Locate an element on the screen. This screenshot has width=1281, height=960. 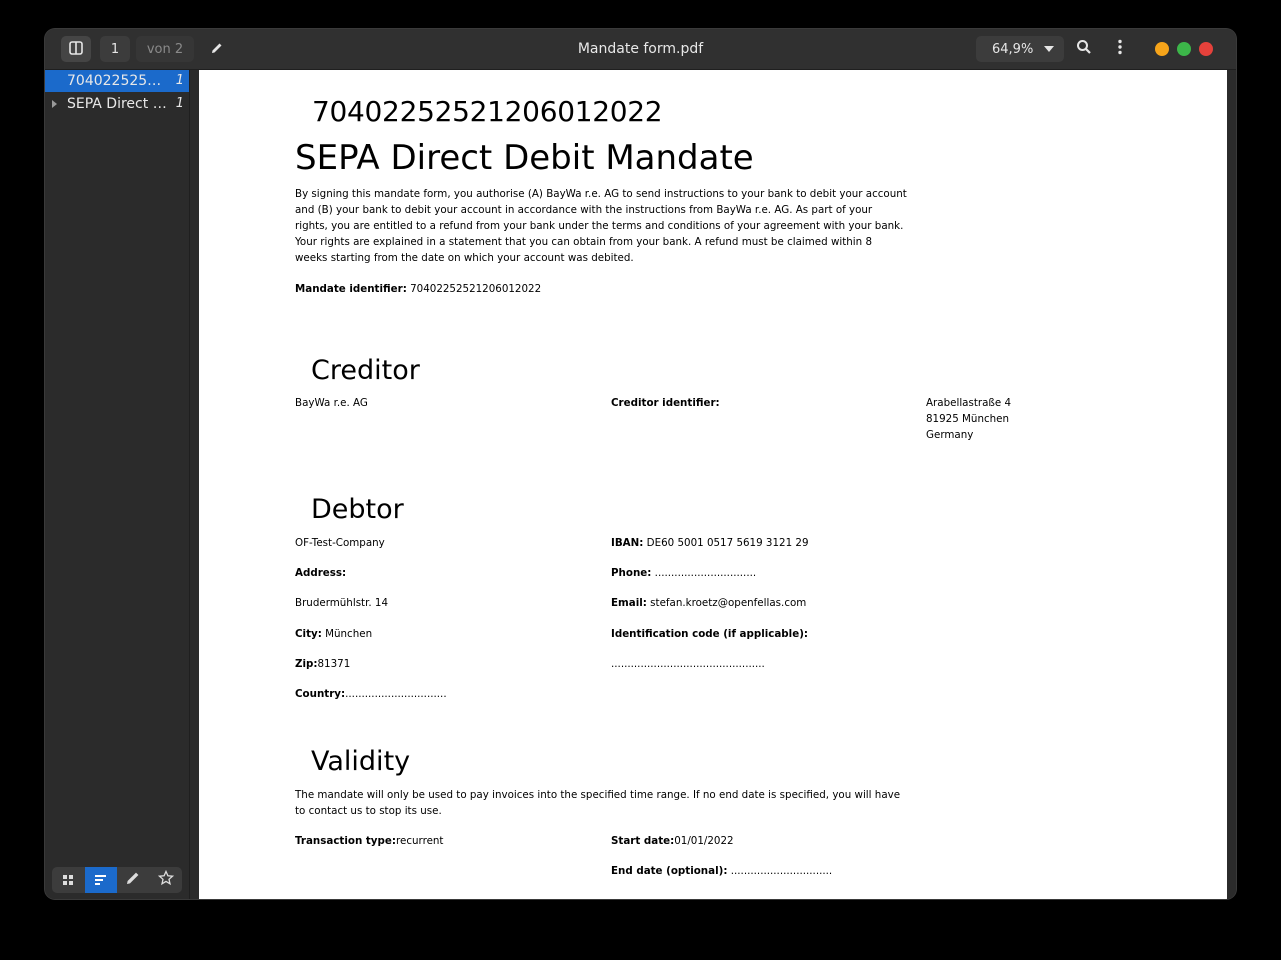
transaction-type: Transaction type:recurrent is located at coordinates (369, 841).